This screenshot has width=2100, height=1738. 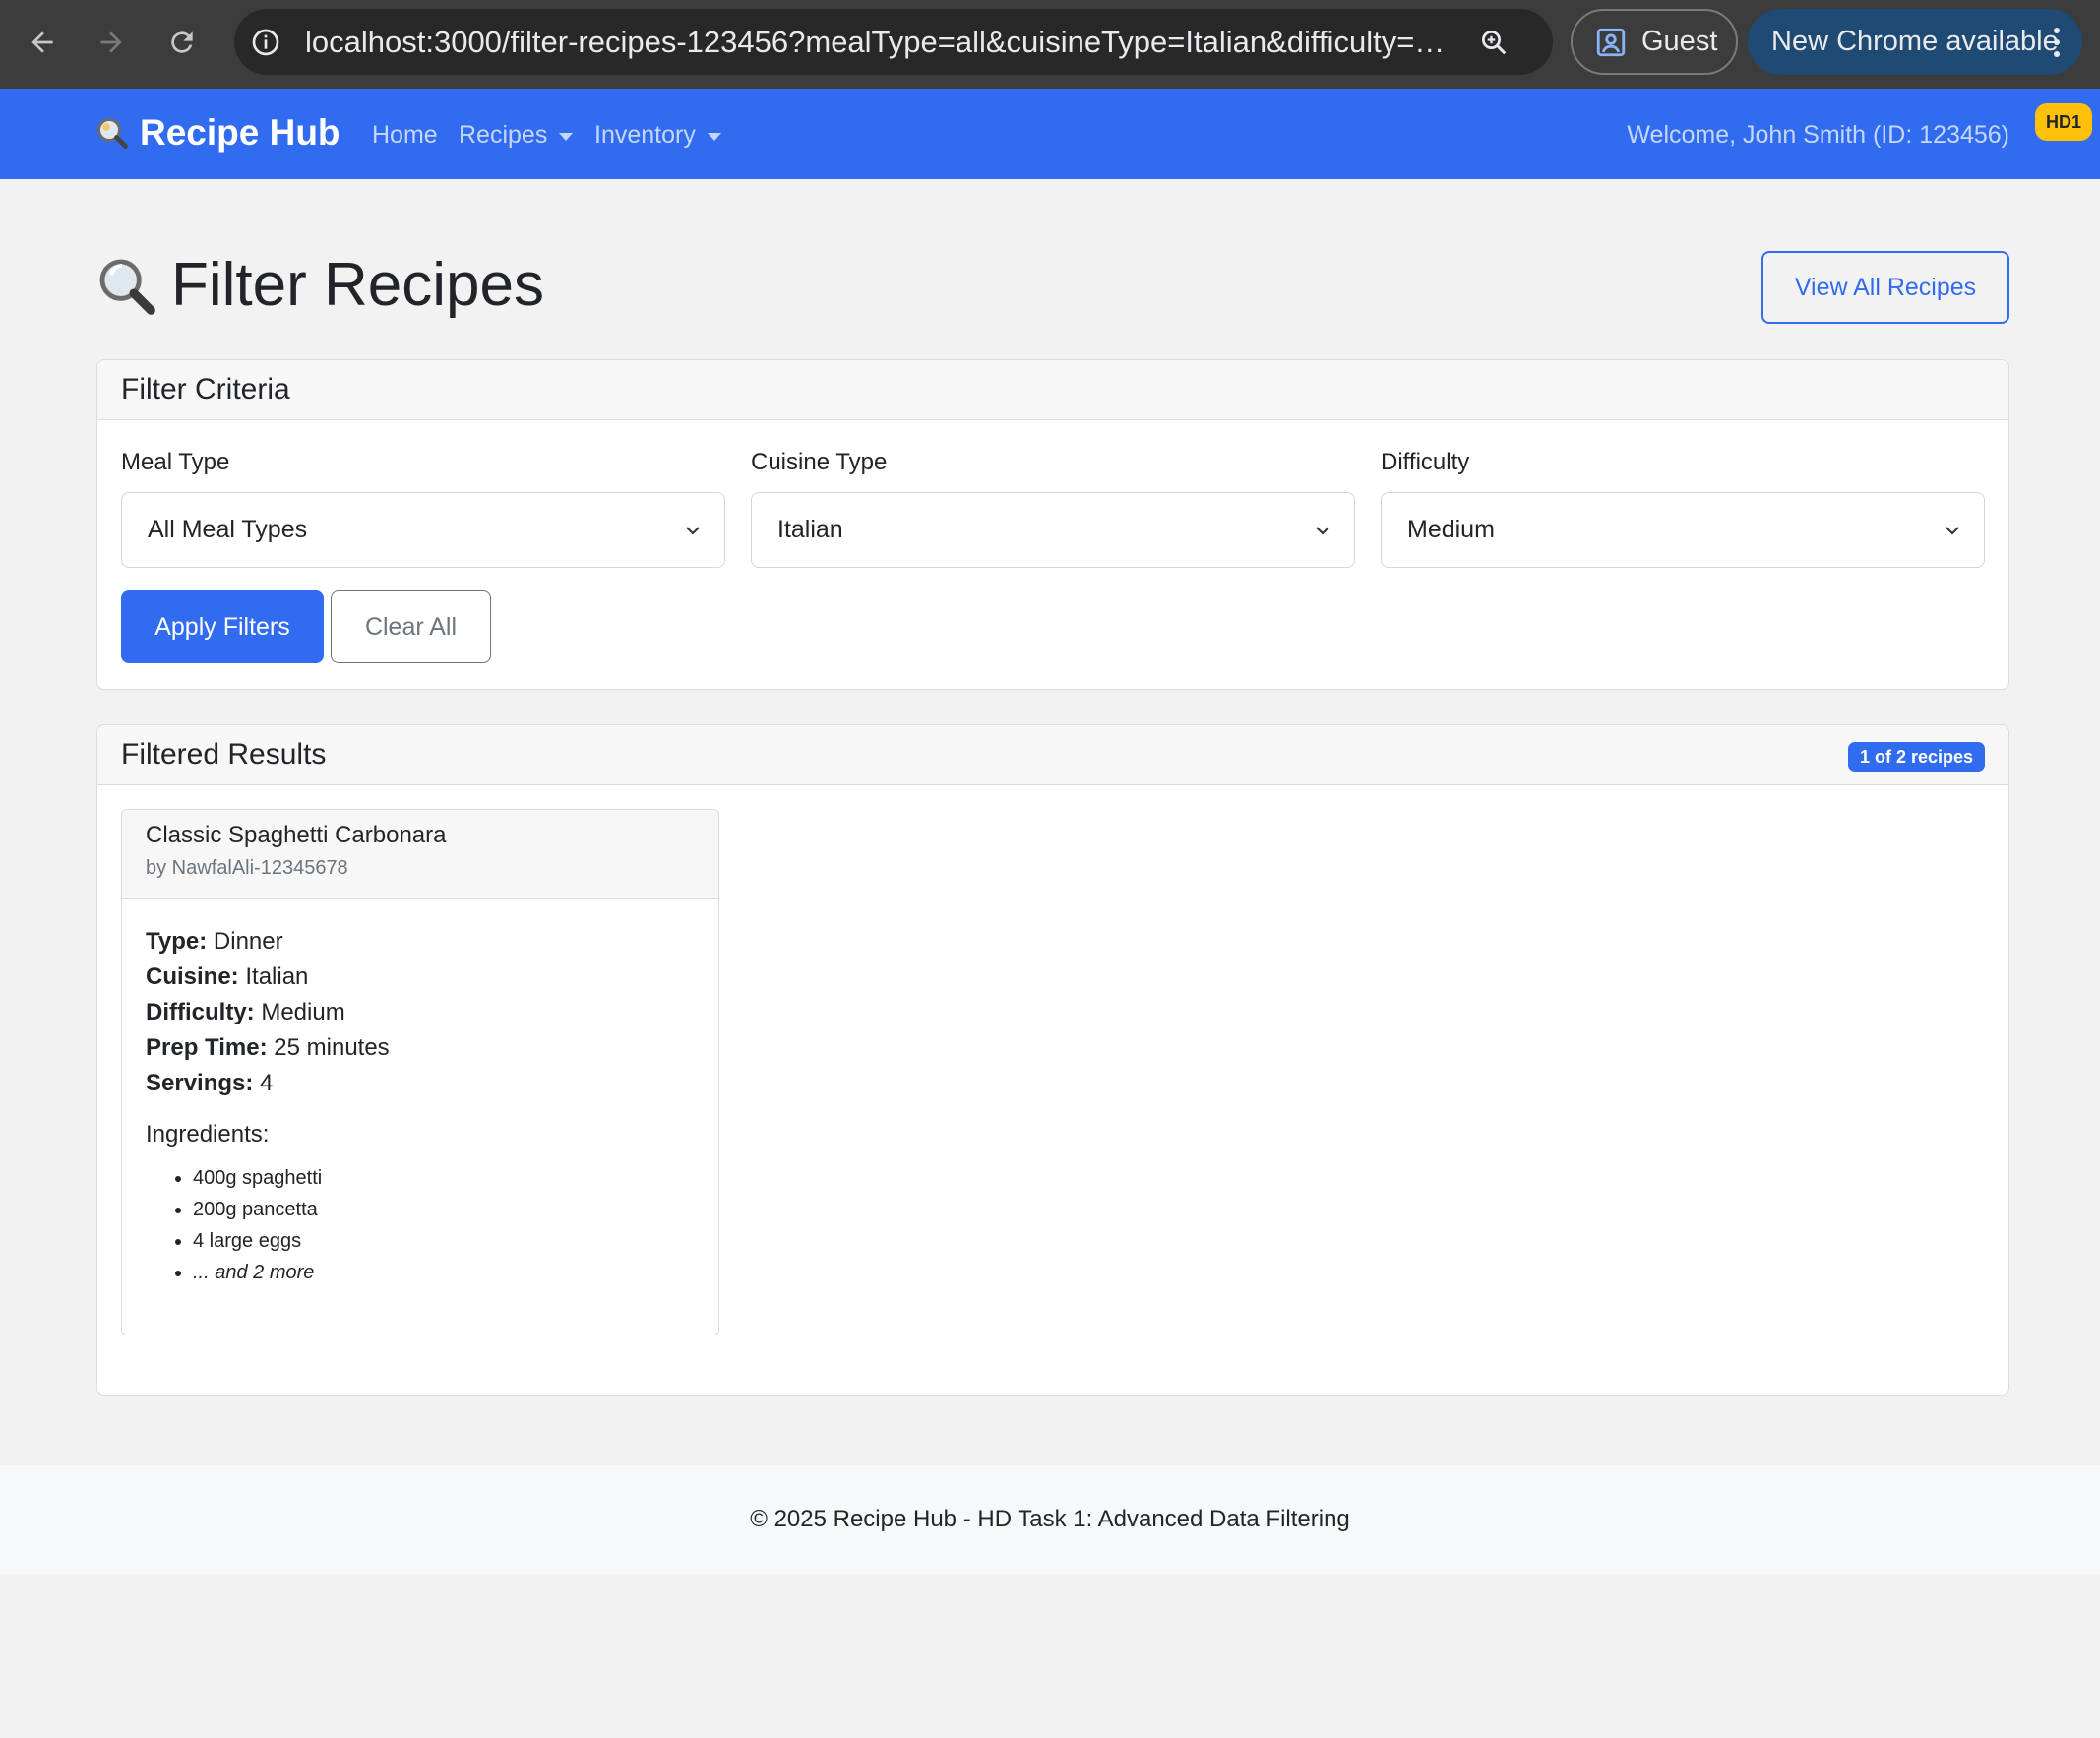 What do you see at coordinates (1611, 42) in the screenshot?
I see `profile-icon` at bounding box center [1611, 42].